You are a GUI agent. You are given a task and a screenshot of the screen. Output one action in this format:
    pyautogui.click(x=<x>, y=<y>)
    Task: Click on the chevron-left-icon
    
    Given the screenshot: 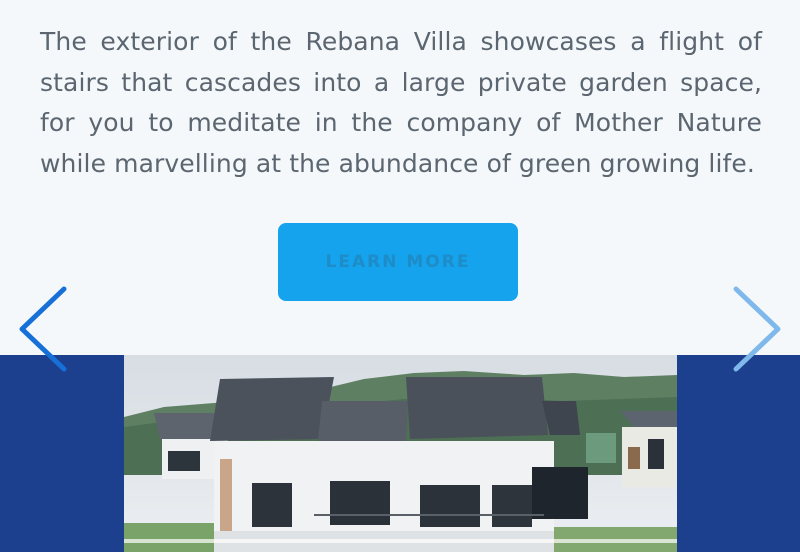 What is the action you would take?
    pyautogui.click(x=40, y=329)
    